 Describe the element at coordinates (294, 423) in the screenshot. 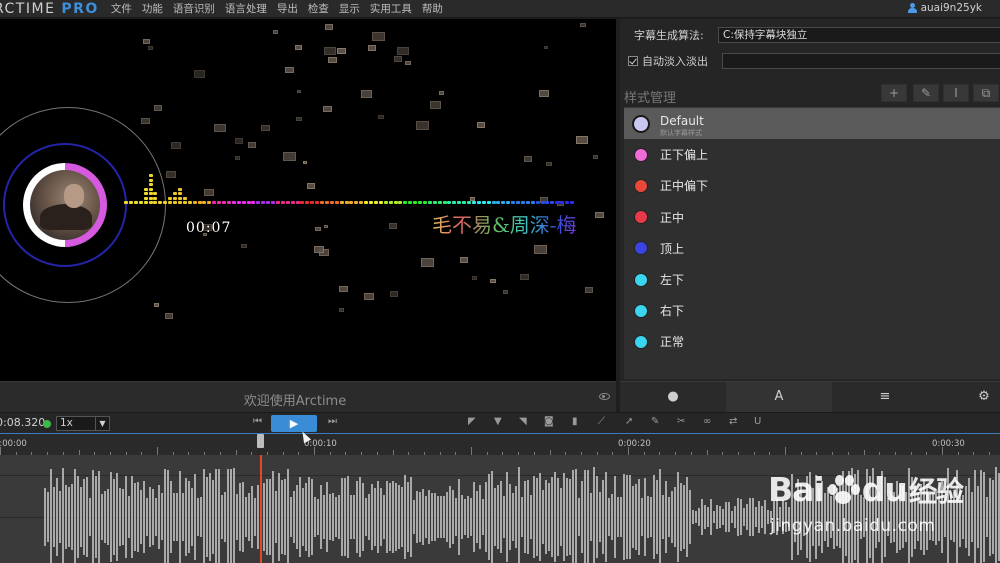

I see `play-button: ▶` at that location.